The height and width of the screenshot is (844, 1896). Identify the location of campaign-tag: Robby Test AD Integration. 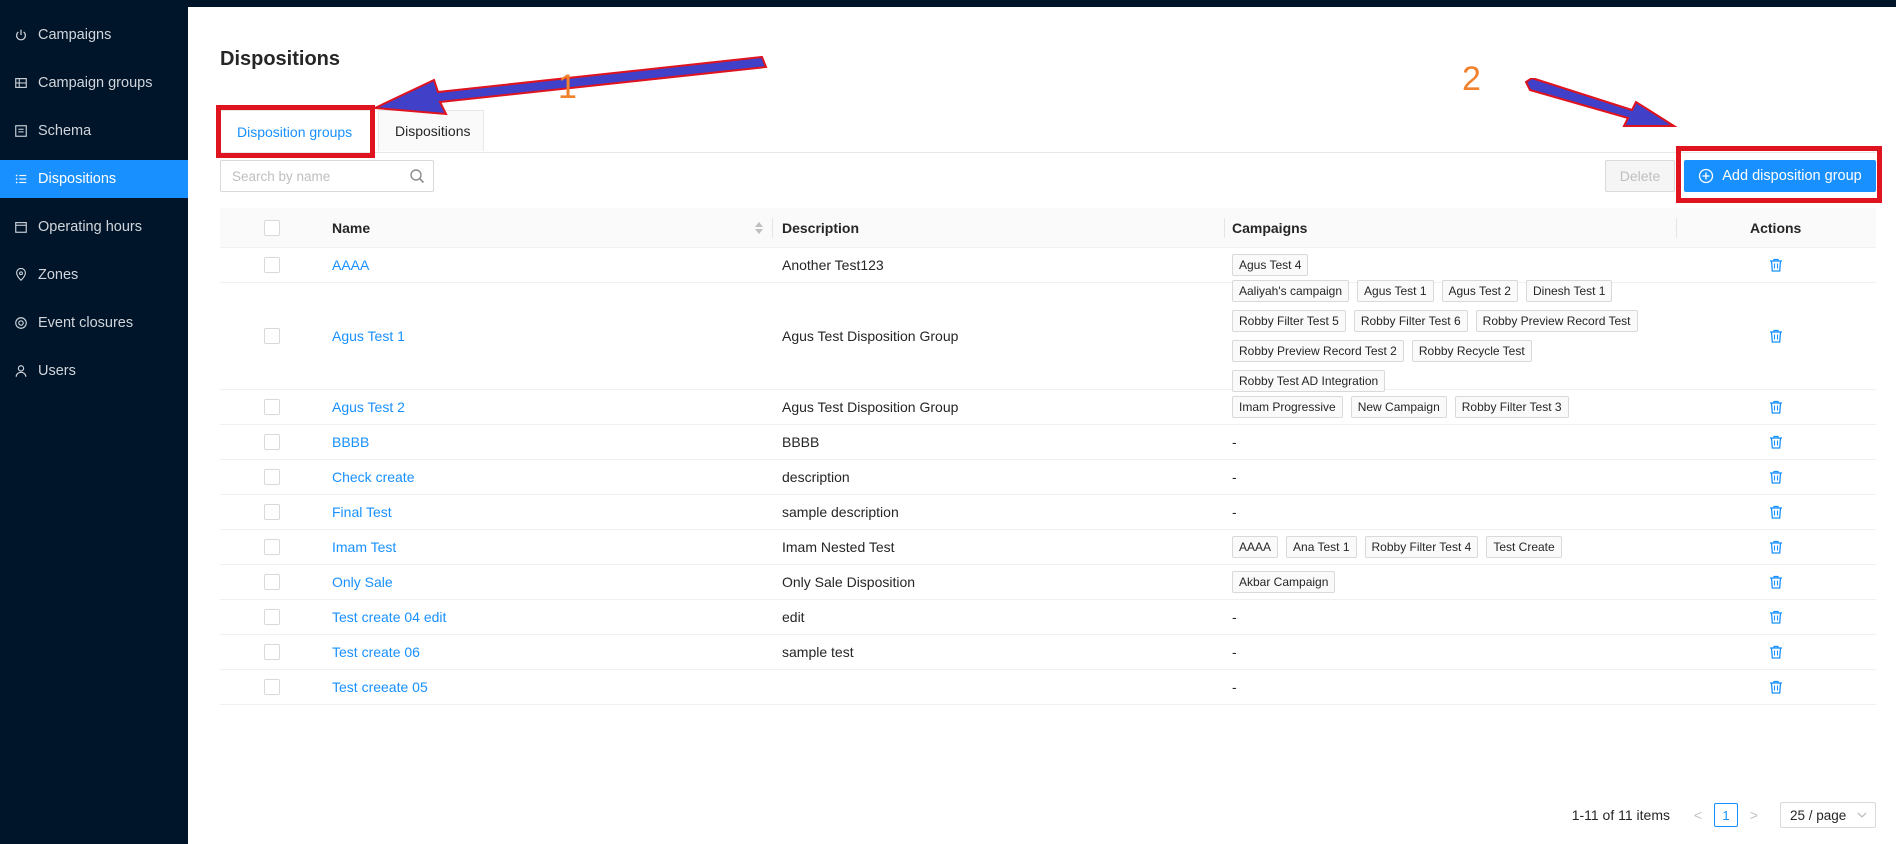
(1309, 381).